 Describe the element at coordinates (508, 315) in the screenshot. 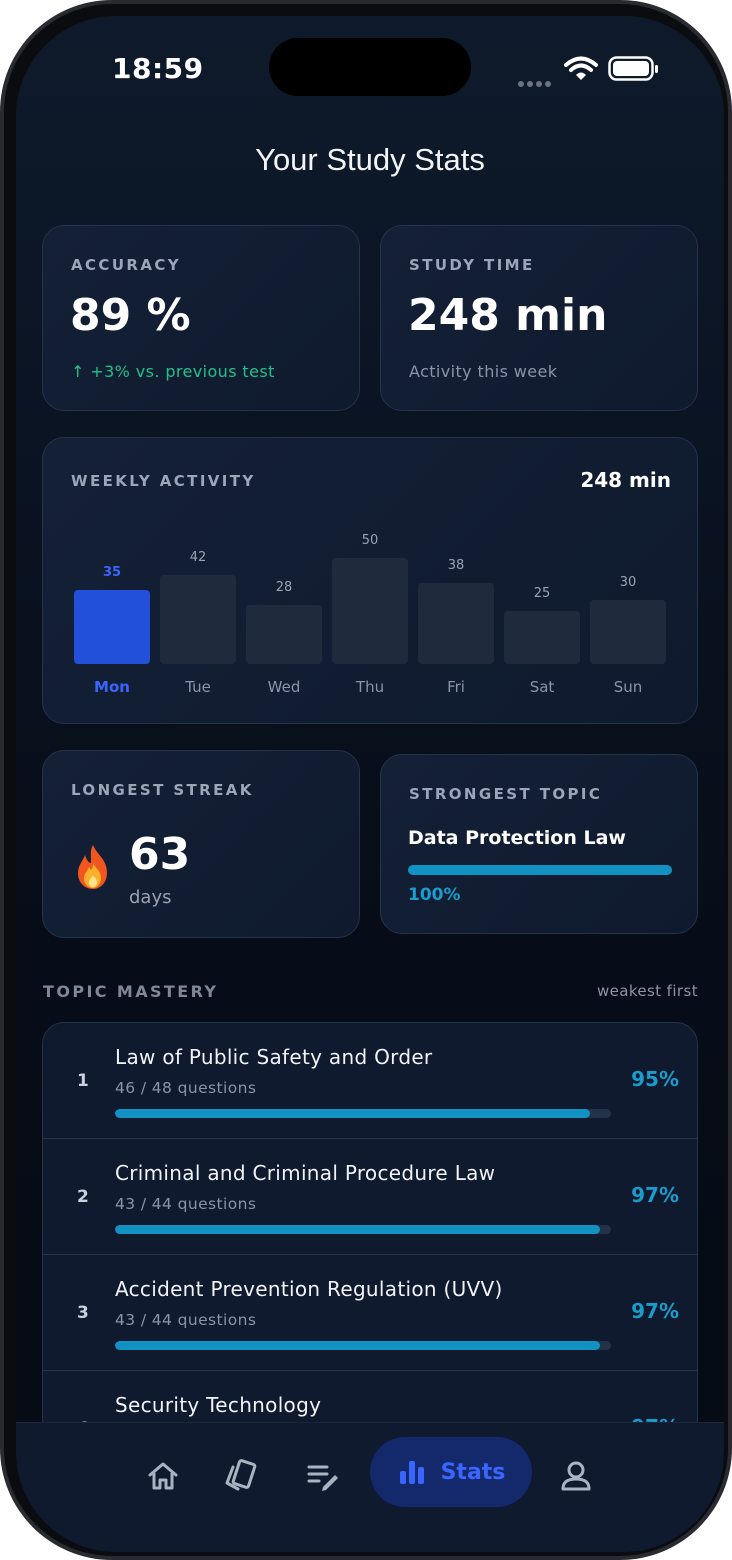

I see `study-time-value: 248 min` at that location.